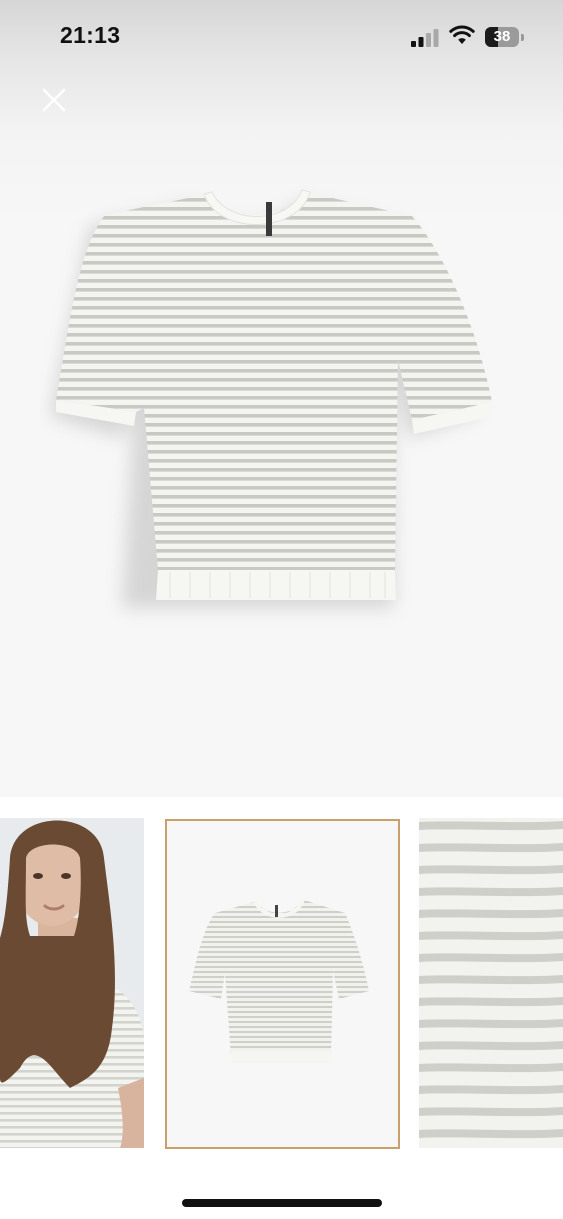 The width and height of the screenshot is (563, 1219). I want to click on fabric-detail-image, so click(491, 983).